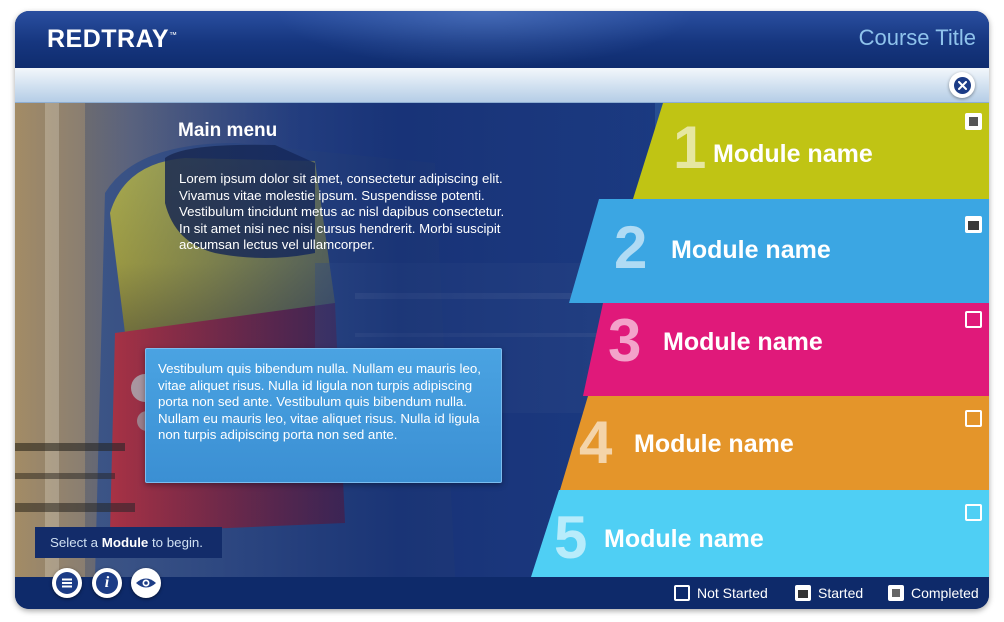 The height and width of the screenshot is (622, 1004). What do you see at coordinates (596, 442) in the screenshot?
I see `module-number: 4` at bounding box center [596, 442].